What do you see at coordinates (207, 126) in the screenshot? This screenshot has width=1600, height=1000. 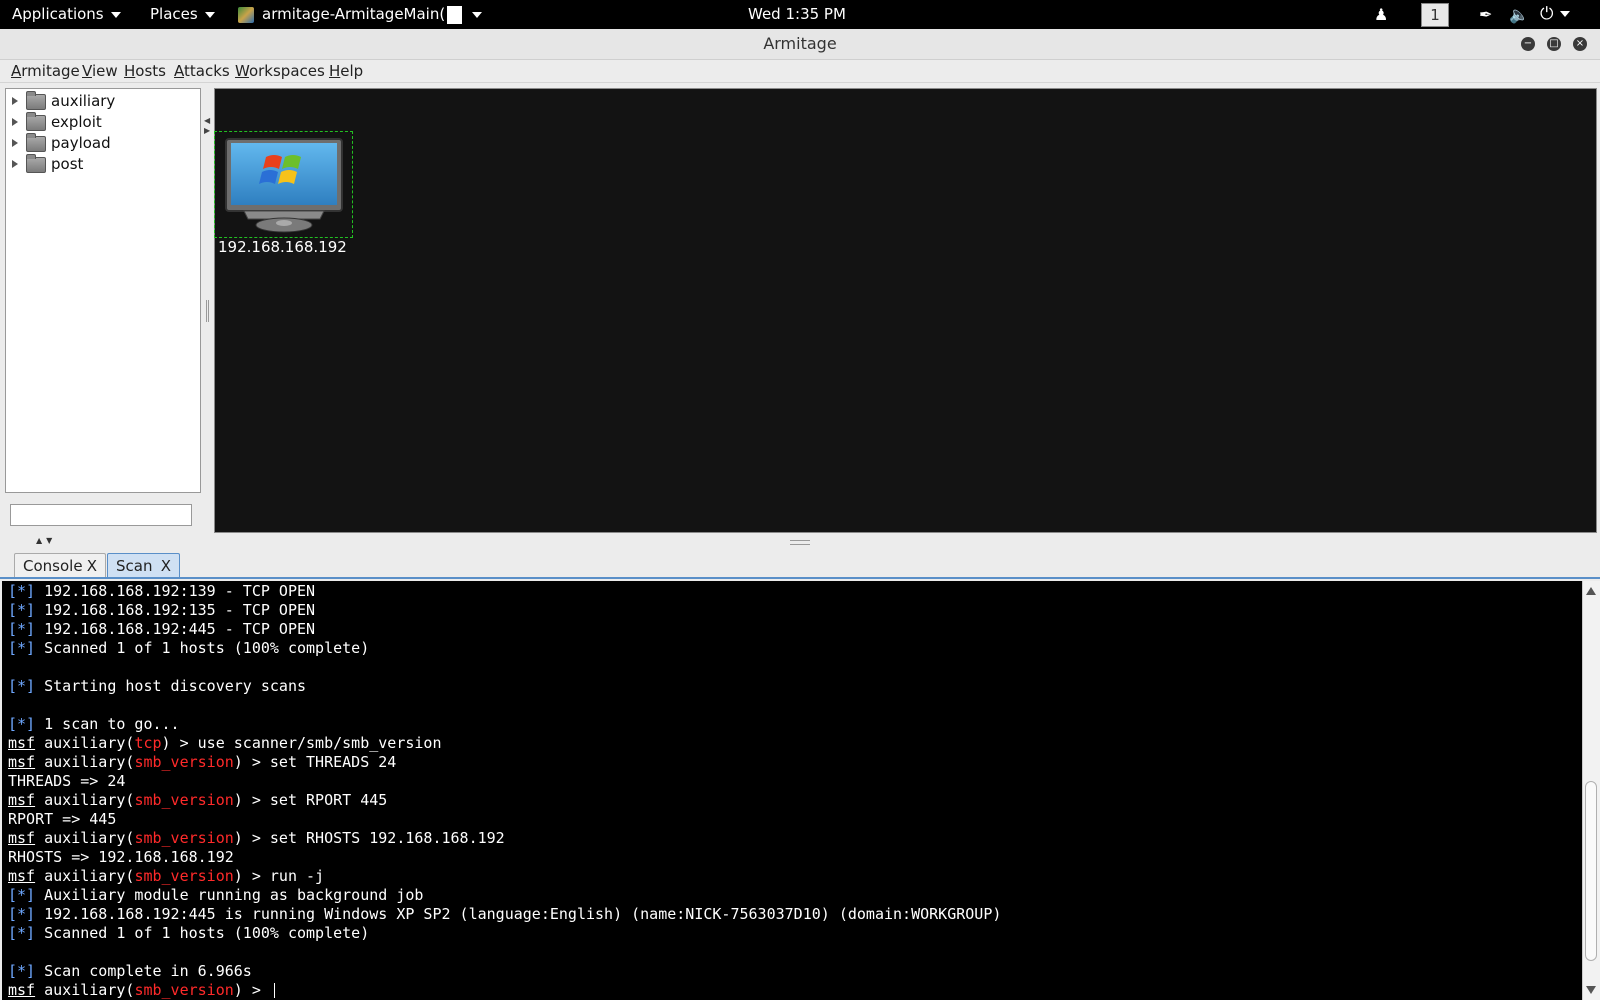 I see `collapse-arrows-icon: ◀ ▶` at bounding box center [207, 126].